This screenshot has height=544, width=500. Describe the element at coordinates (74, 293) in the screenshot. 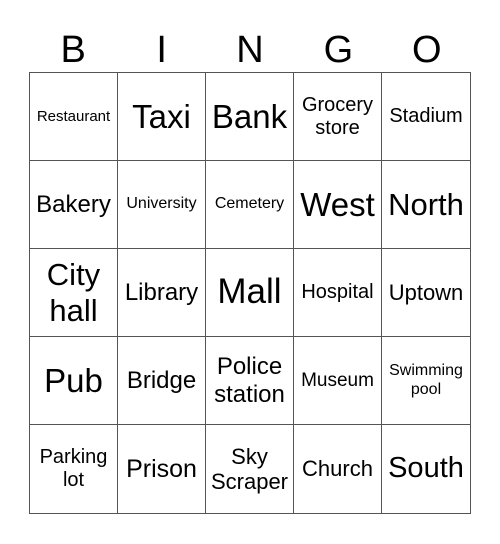

I see `bingo-cell: City hall` at that location.